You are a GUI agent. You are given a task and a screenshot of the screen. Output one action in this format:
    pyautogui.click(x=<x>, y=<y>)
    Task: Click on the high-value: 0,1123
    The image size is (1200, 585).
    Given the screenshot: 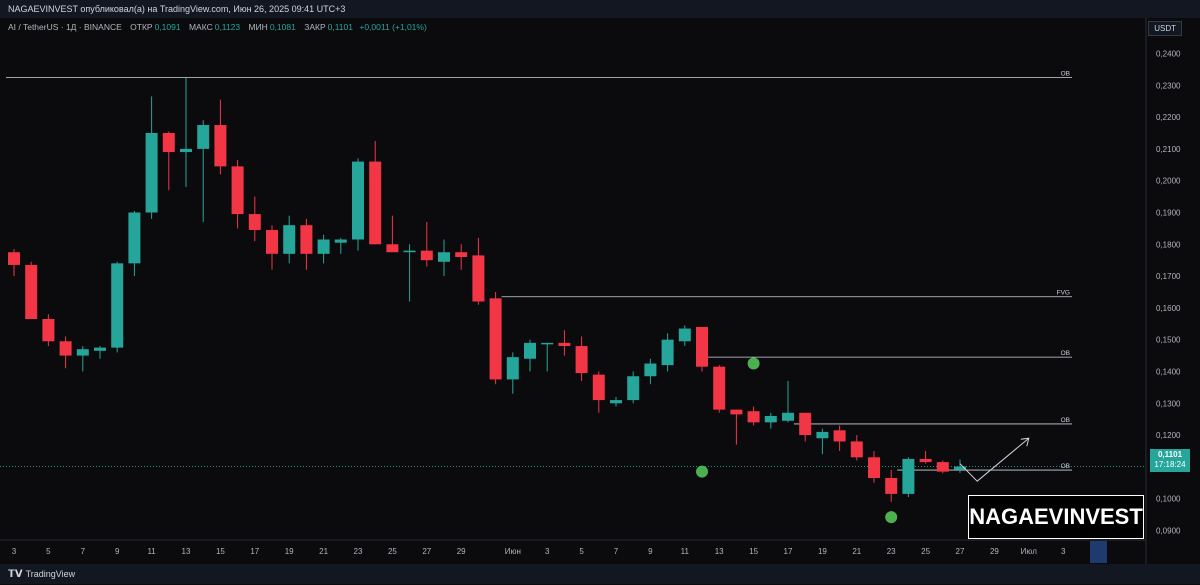 What is the action you would take?
    pyautogui.click(x=227, y=27)
    